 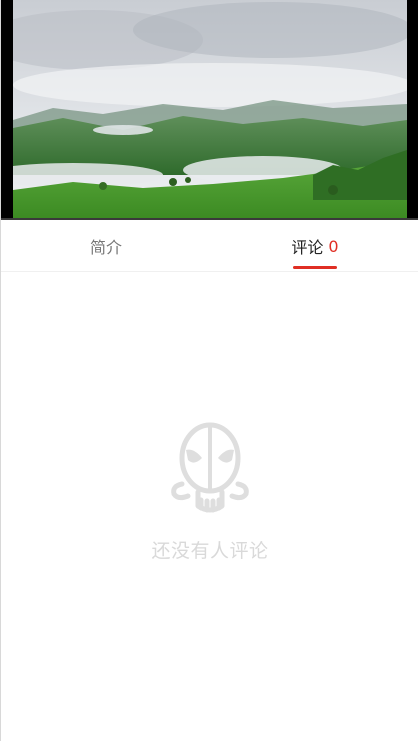 What do you see at coordinates (307, 247) in the screenshot?
I see `tab-comments-label: 评论` at bounding box center [307, 247].